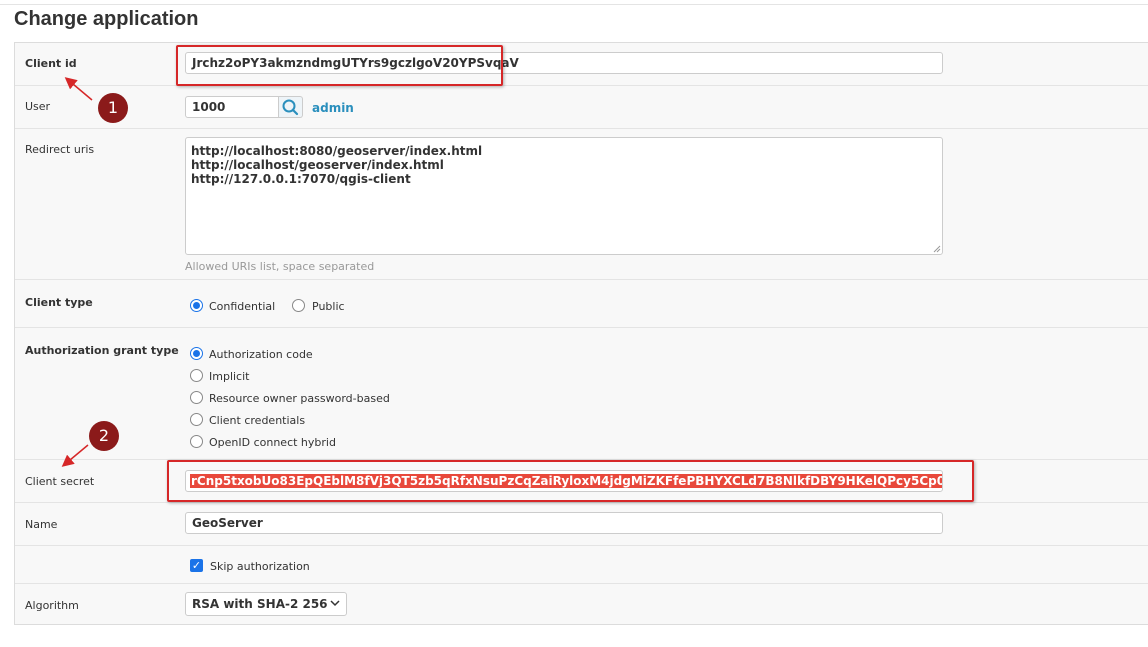 Image resolution: width=1148 pixels, height=647 pixels. I want to click on annotation-marker-2: 2, so click(104, 436).